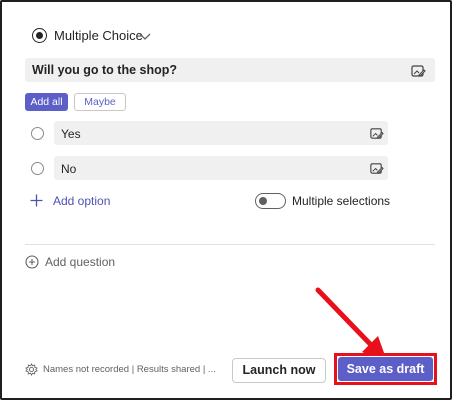 This screenshot has width=452, height=400. Describe the element at coordinates (263, 201) in the screenshot. I see `toggle-knob` at that location.